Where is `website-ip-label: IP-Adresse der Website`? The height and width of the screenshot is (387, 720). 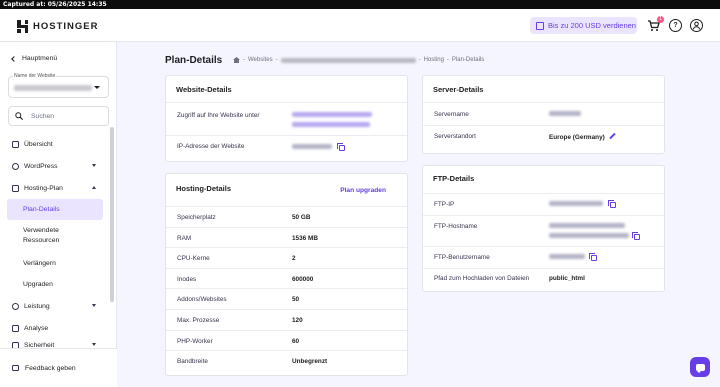 website-ip-label: IP-Adresse der Website is located at coordinates (211, 146).